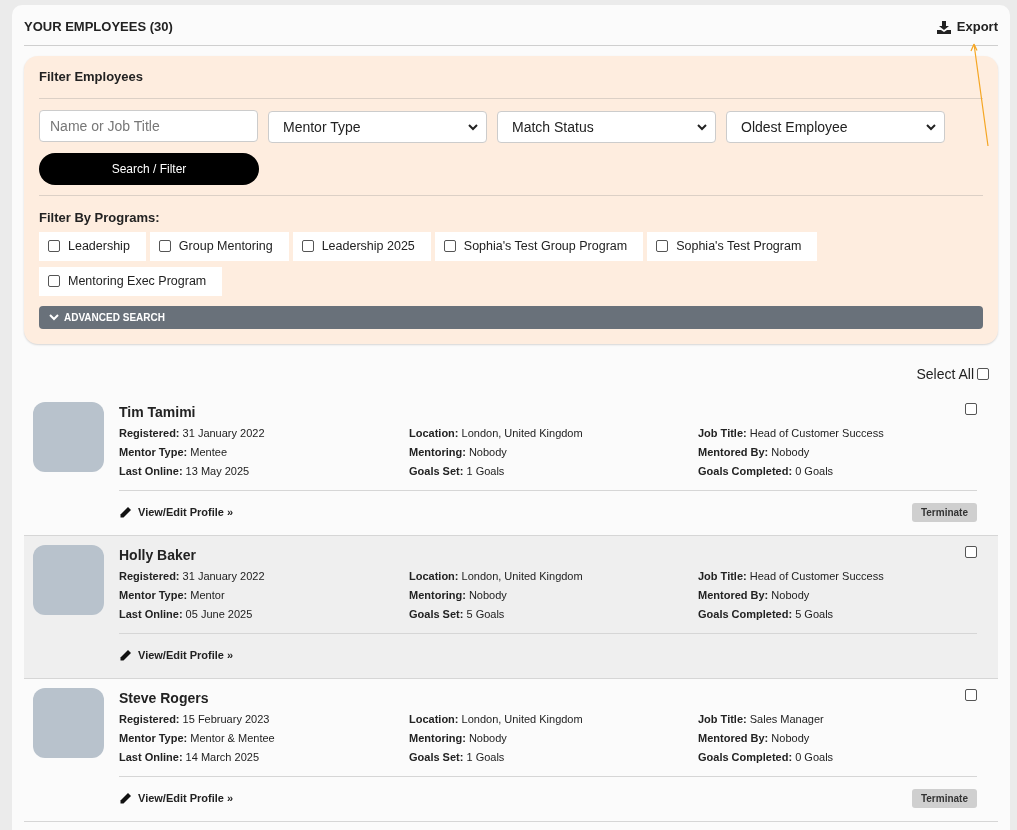 The image size is (1017, 830). I want to click on employee-detail: Last Online: 14 March 2025, so click(189, 756).